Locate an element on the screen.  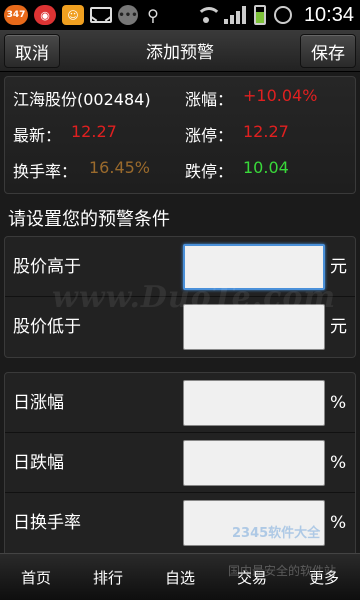
latest-label: 最新： is located at coordinates (37, 135).